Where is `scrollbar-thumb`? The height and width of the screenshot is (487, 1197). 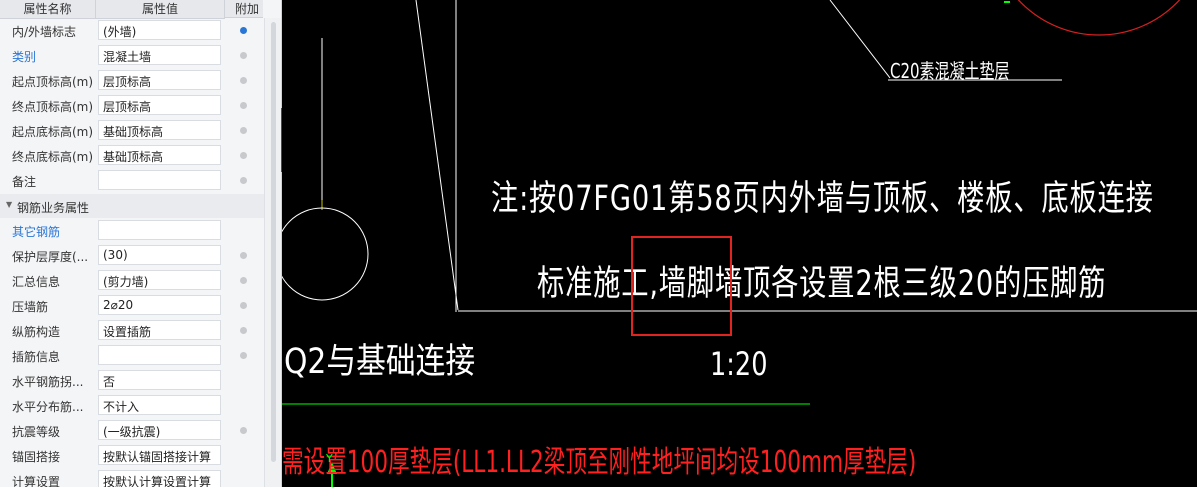
scrollbar-thumb is located at coordinates (273, 242).